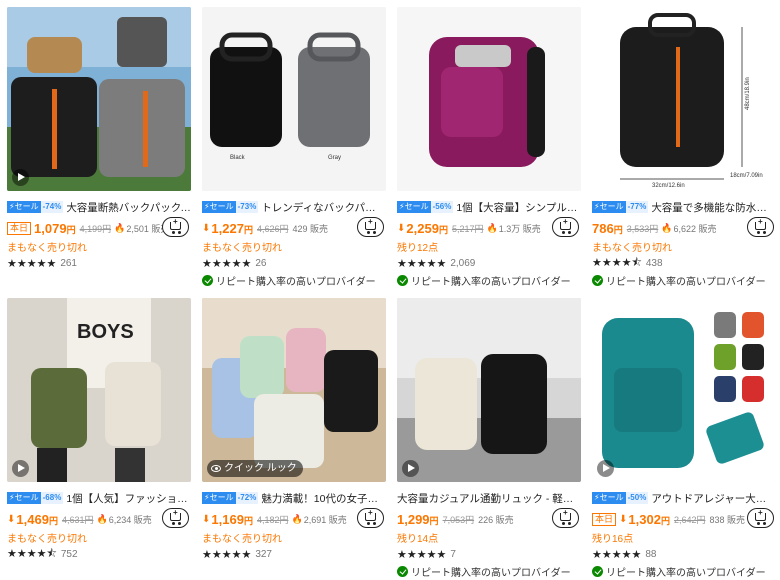 Image resolution: width=780 pixels, height=580 pixels. I want to click on sold-count: 838 販売, so click(727, 519).